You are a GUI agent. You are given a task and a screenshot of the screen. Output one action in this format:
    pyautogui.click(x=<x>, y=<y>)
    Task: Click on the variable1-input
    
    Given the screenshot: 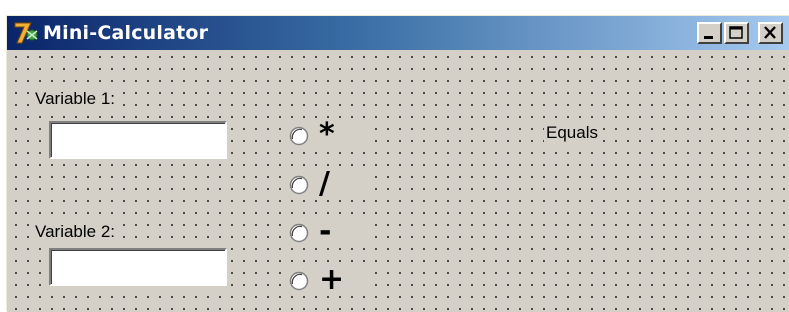 What is the action you would take?
    pyautogui.click(x=138, y=140)
    